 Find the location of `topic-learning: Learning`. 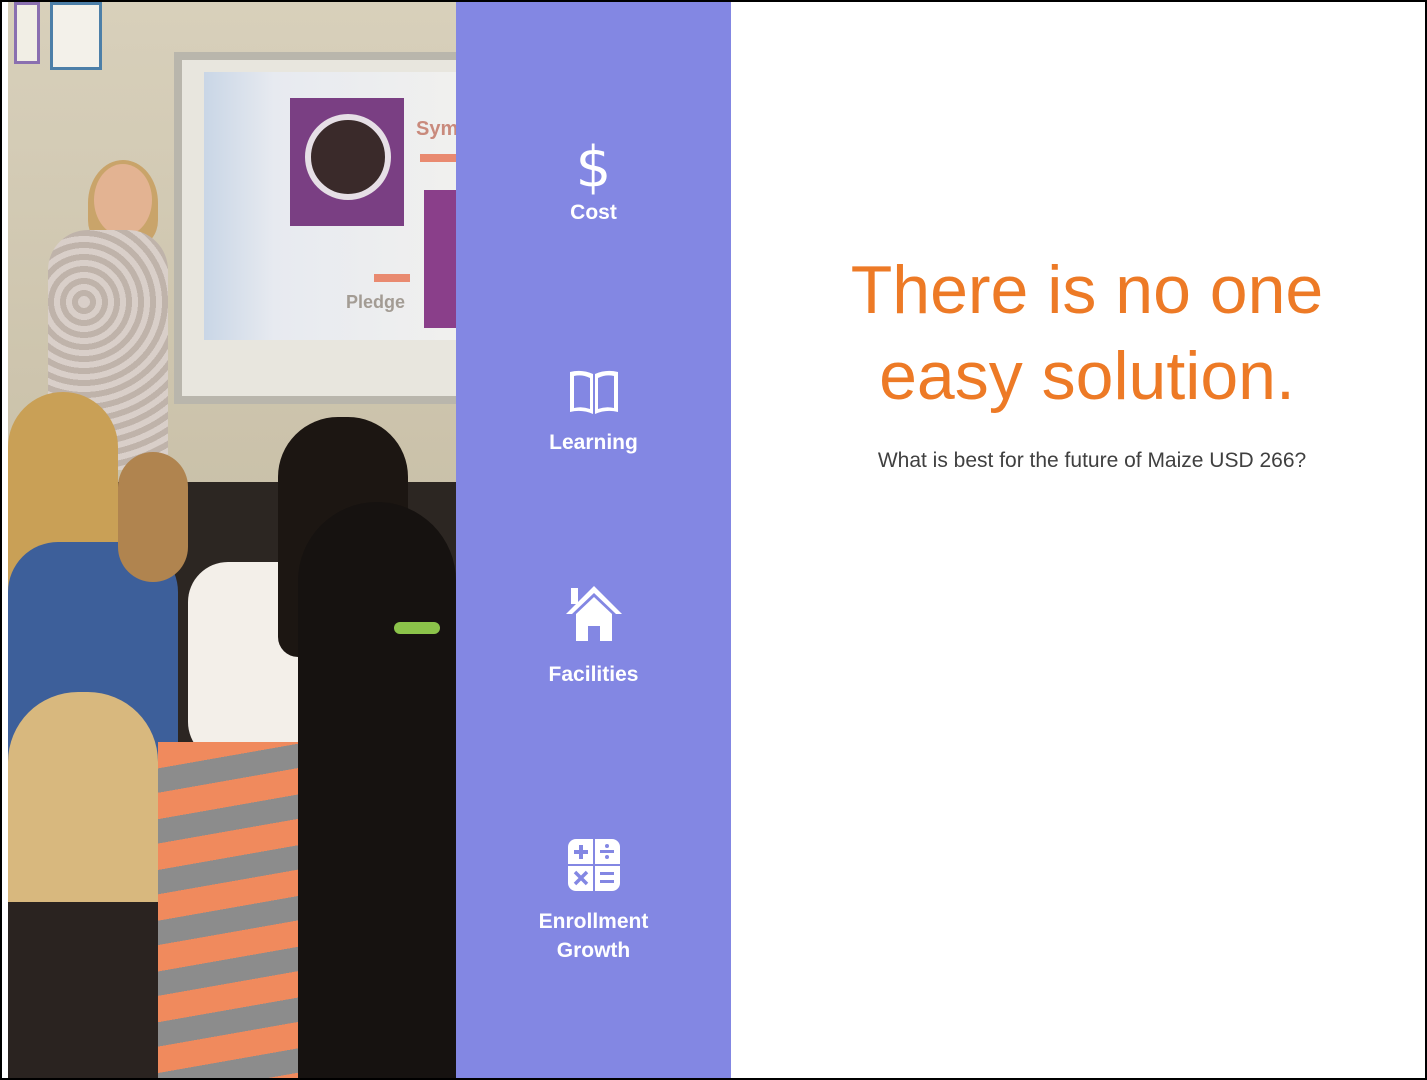

topic-learning: Learning is located at coordinates (593, 412).